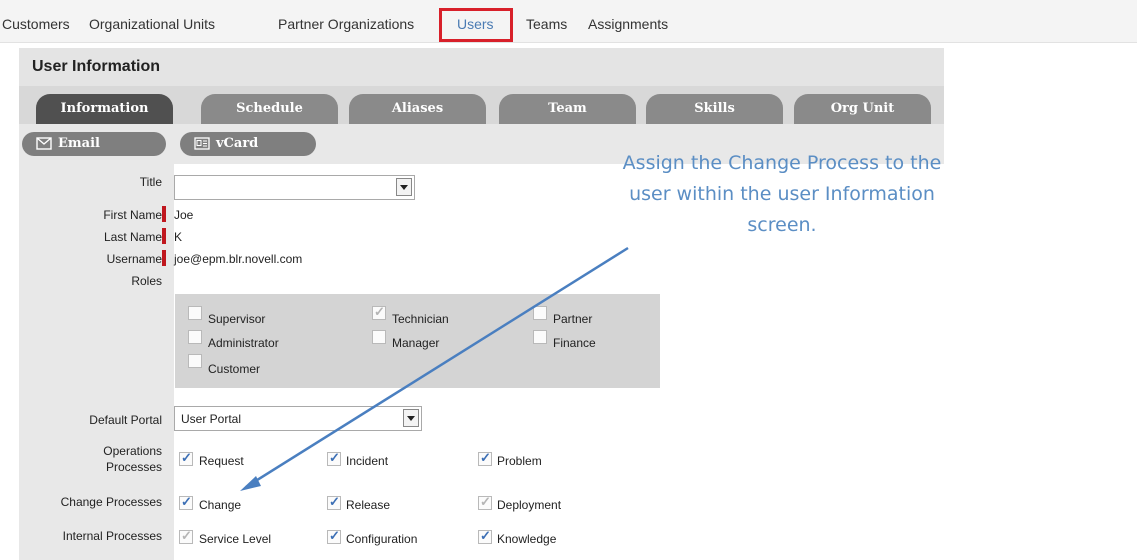  What do you see at coordinates (434, 368) in the screenshot?
I see `annotation-arrow` at bounding box center [434, 368].